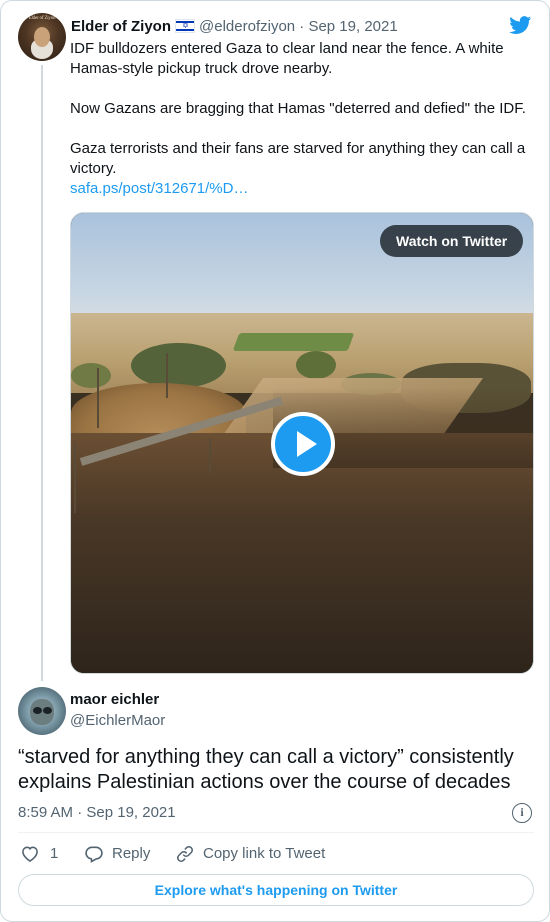 Image resolution: width=550 pixels, height=922 pixels. What do you see at coordinates (131, 853) in the screenshot?
I see `reply-label: Reply` at bounding box center [131, 853].